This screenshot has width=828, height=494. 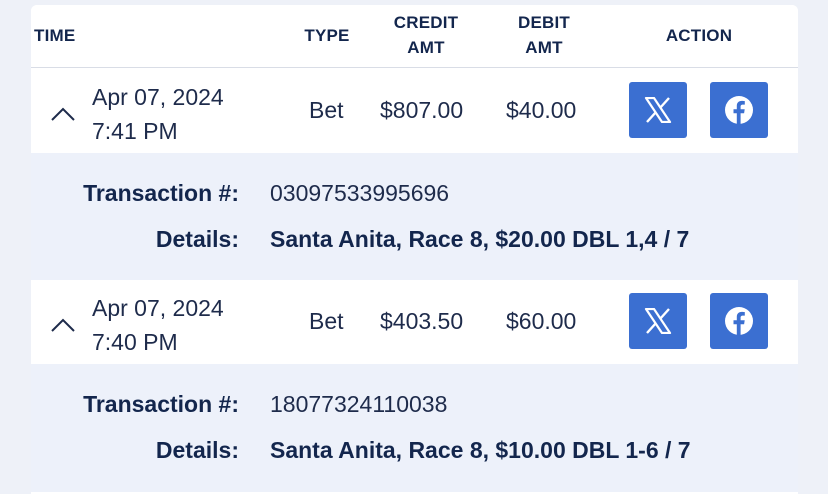 I want to click on row-datetime: Apr 07, 2024 7:41 PM, so click(x=158, y=114).